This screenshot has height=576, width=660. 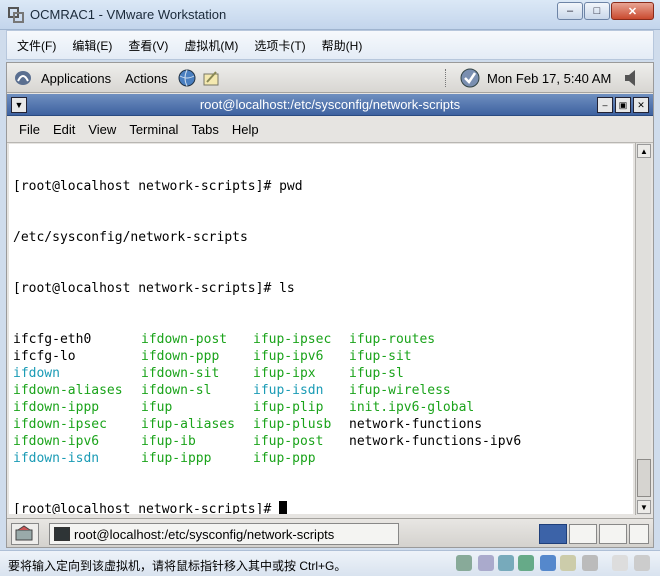 What do you see at coordinates (321, 458) in the screenshot?
I see `ls-row: ifdown-isdn ifup-ippp ifup-ppp` at bounding box center [321, 458].